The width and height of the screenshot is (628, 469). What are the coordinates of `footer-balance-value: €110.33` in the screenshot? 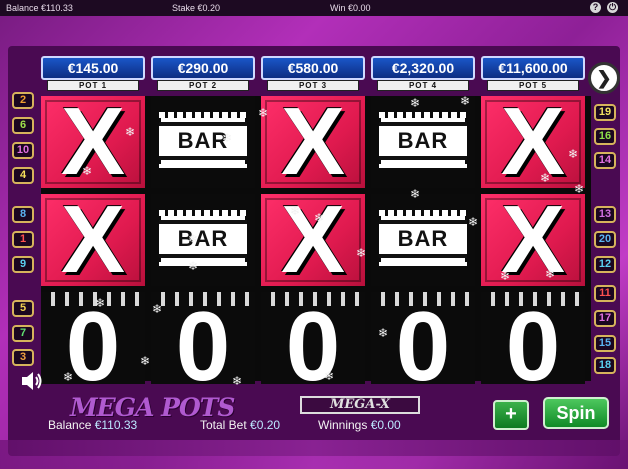 It's located at (116, 425).